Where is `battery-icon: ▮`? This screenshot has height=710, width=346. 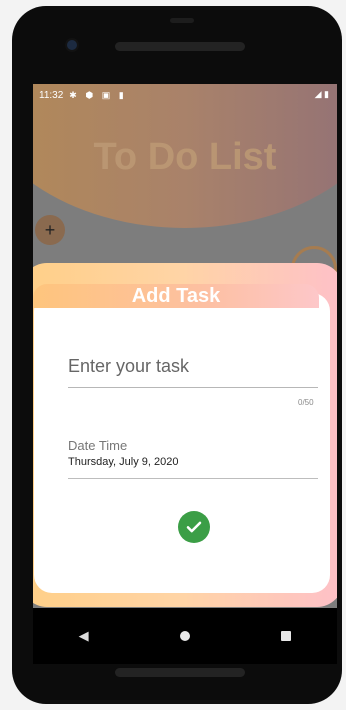 battery-icon: ▮ is located at coordinates (326, 94).